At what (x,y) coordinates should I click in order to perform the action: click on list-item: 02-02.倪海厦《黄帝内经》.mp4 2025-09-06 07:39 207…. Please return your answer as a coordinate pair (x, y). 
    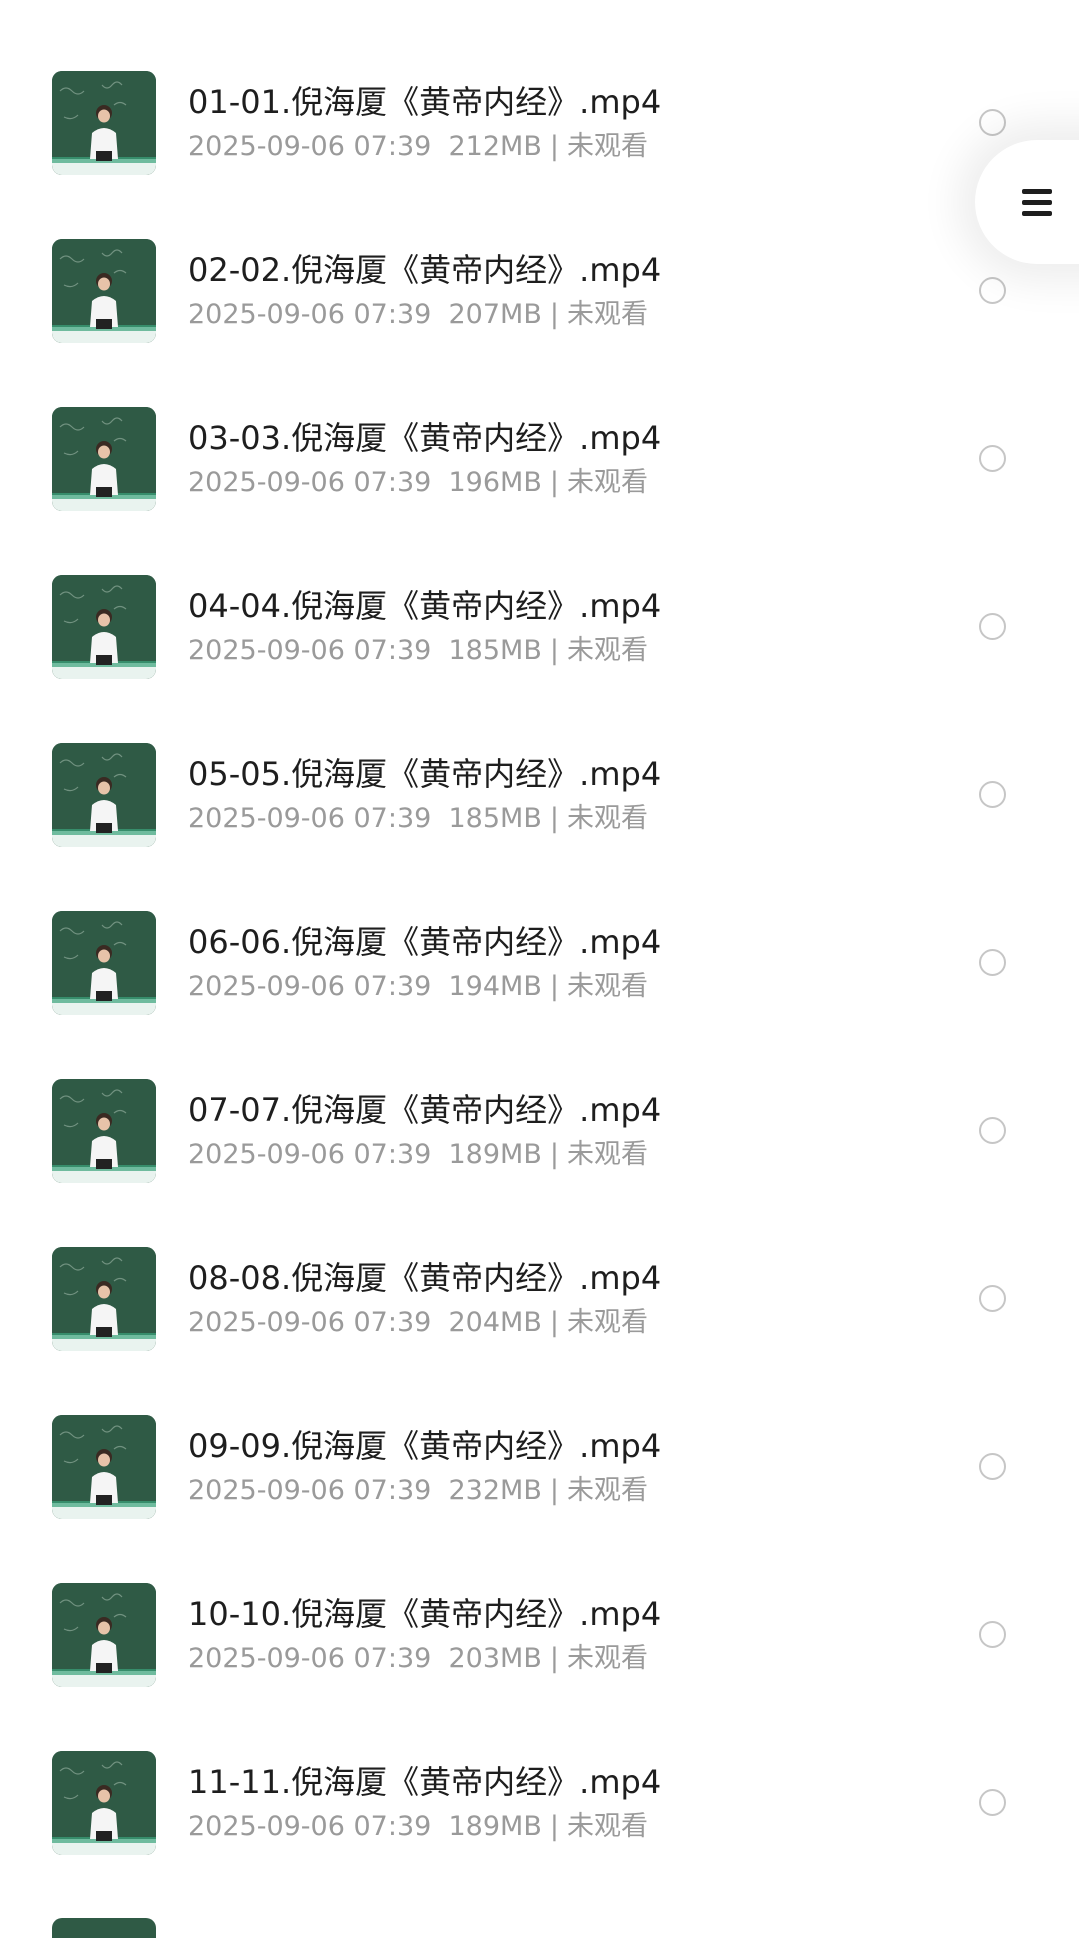
    Looking at the image, I should click on (539, 288).